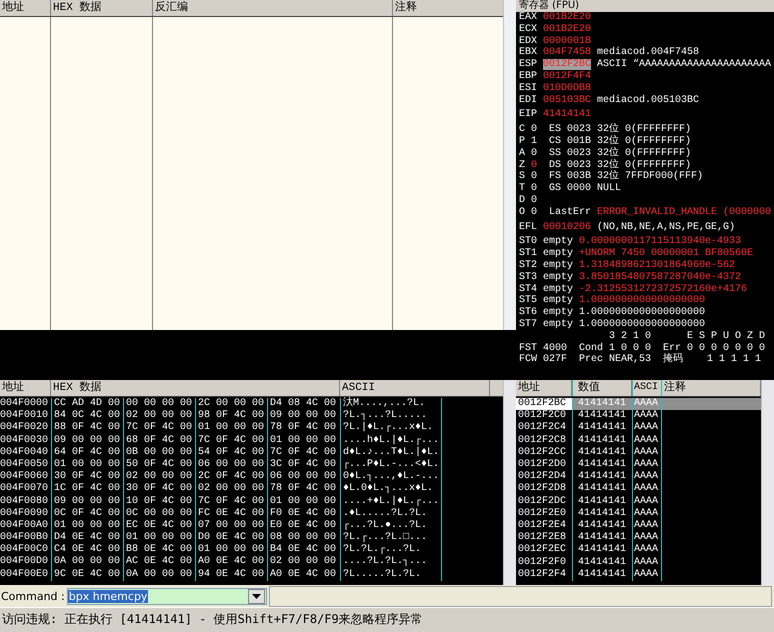 The image size is (774, 632). What do you see at coordinates (522, 165) in the screenshot?
I see `register-text: Z` at bounding box center [522, 165].